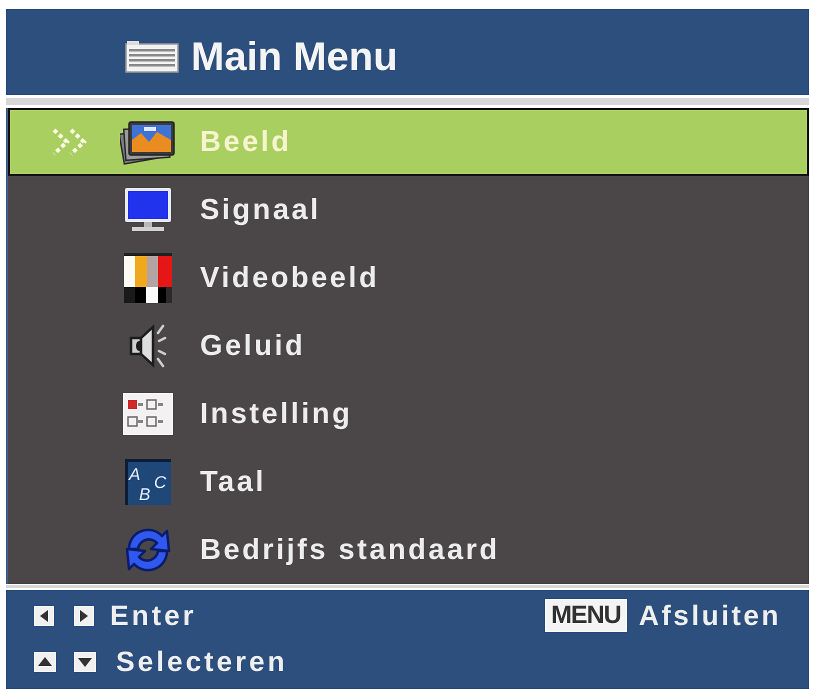  I want to click on color-bars-icon, so click(148, 278).